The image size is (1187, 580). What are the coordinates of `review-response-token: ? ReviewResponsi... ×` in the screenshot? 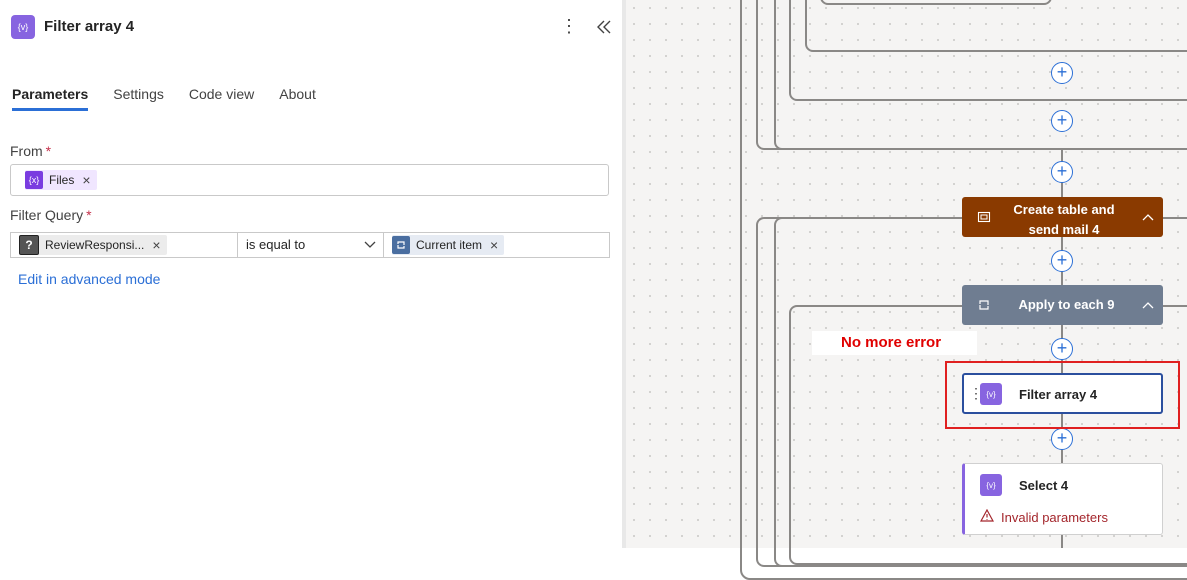 It's located at (93, 245).